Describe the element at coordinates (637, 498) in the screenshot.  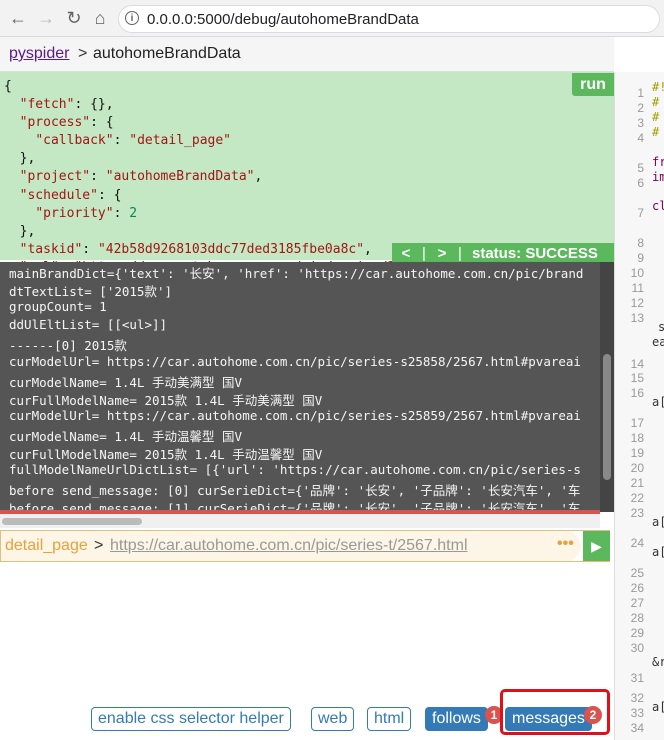
I see `code-line-number: 22` at that location.